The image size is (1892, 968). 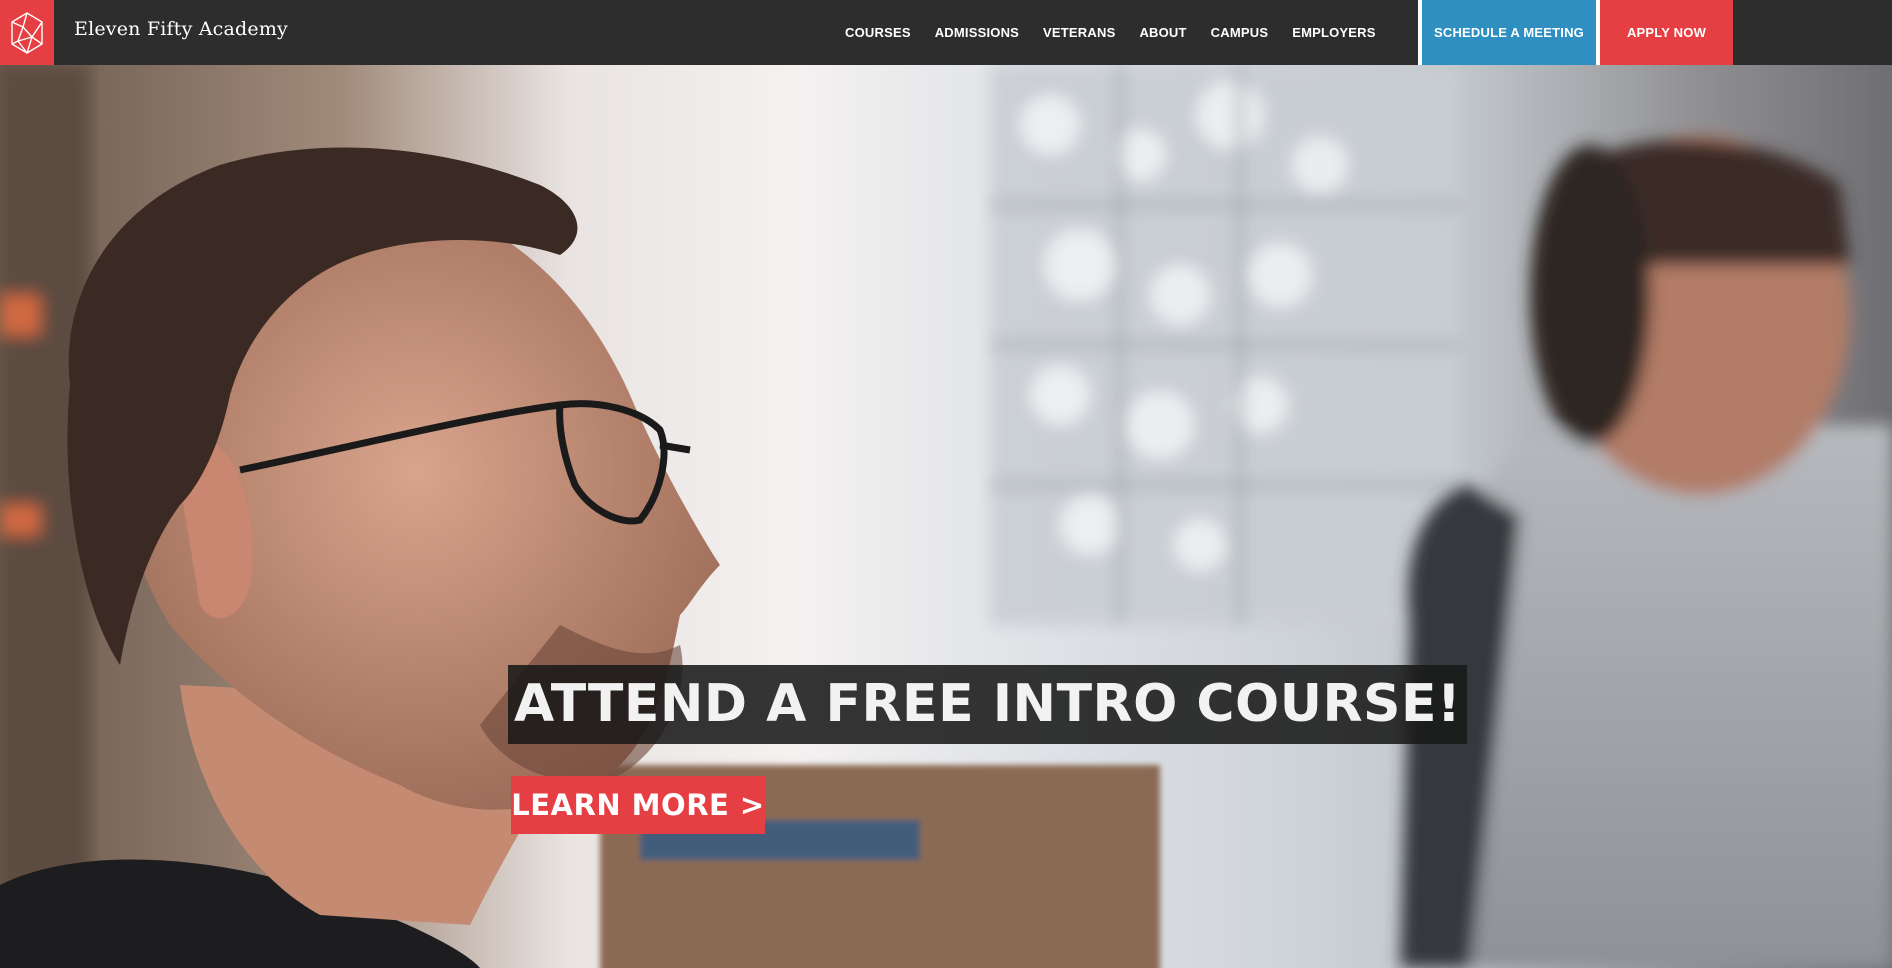 I want to click on nav-item-admissions: ADMISSIONS, so click(x=977, y=32).